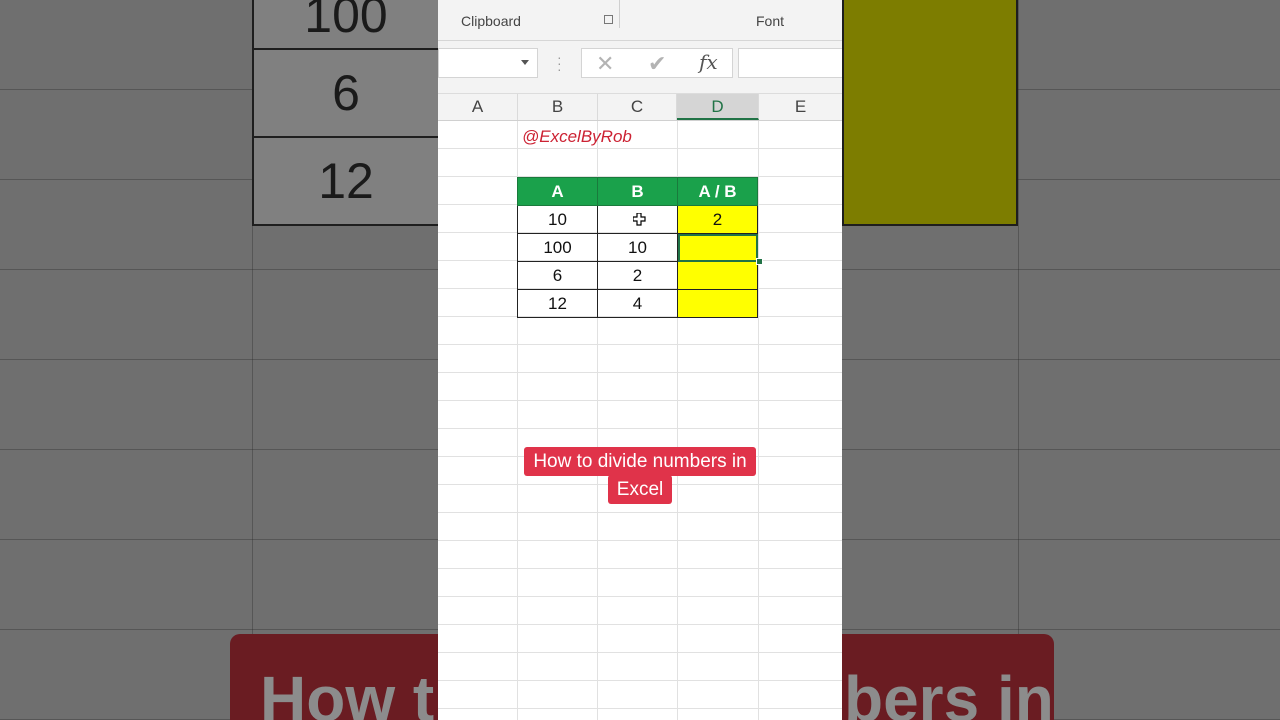 The image size is (1280, 720). What do you see at coordinates (347, 691) in the screenshot?
I see `background-banner-left: How t` at bounding box center [347, 691].